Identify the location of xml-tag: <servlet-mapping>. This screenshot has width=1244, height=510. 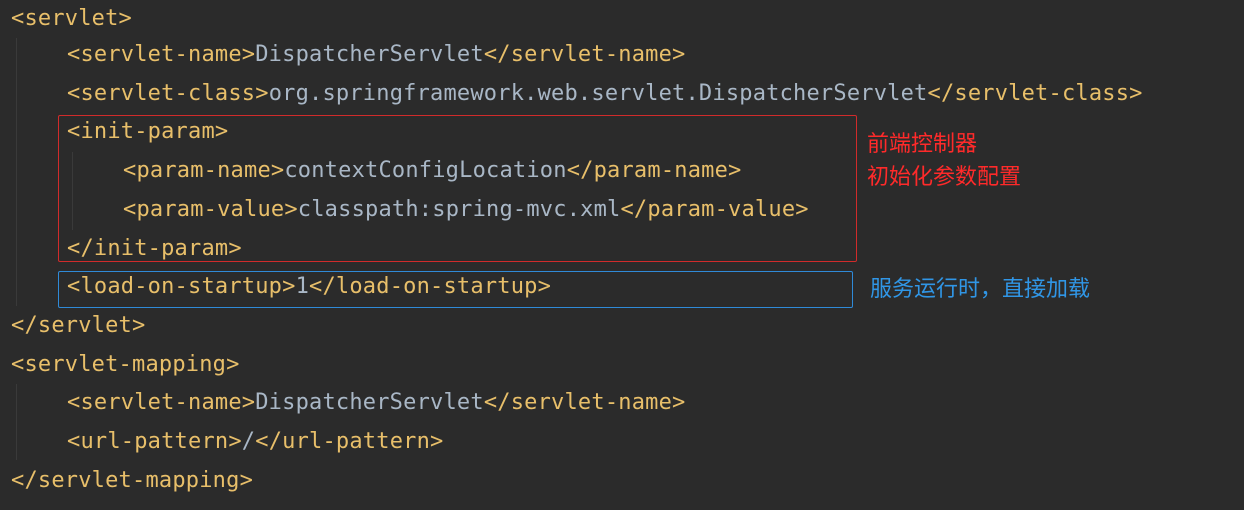
(125, 364).